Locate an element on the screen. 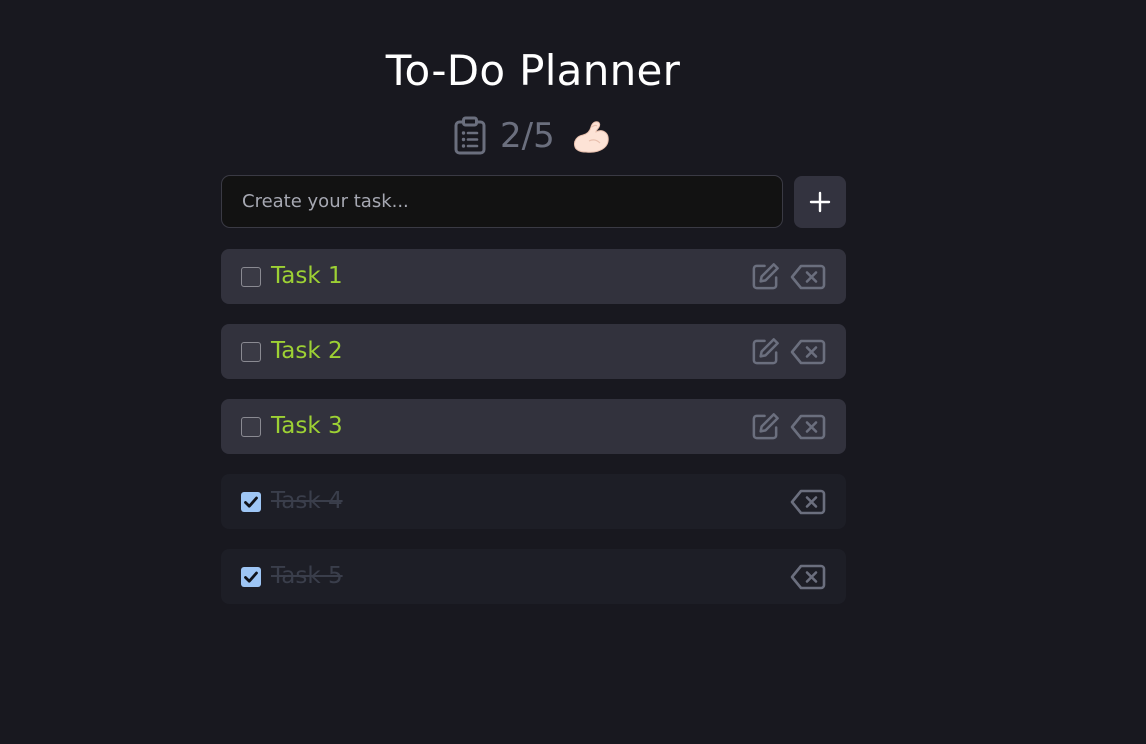 The width and height of the screenshot is (1146, 744). task-label: Task 2 is located at coordinates (307, 351).